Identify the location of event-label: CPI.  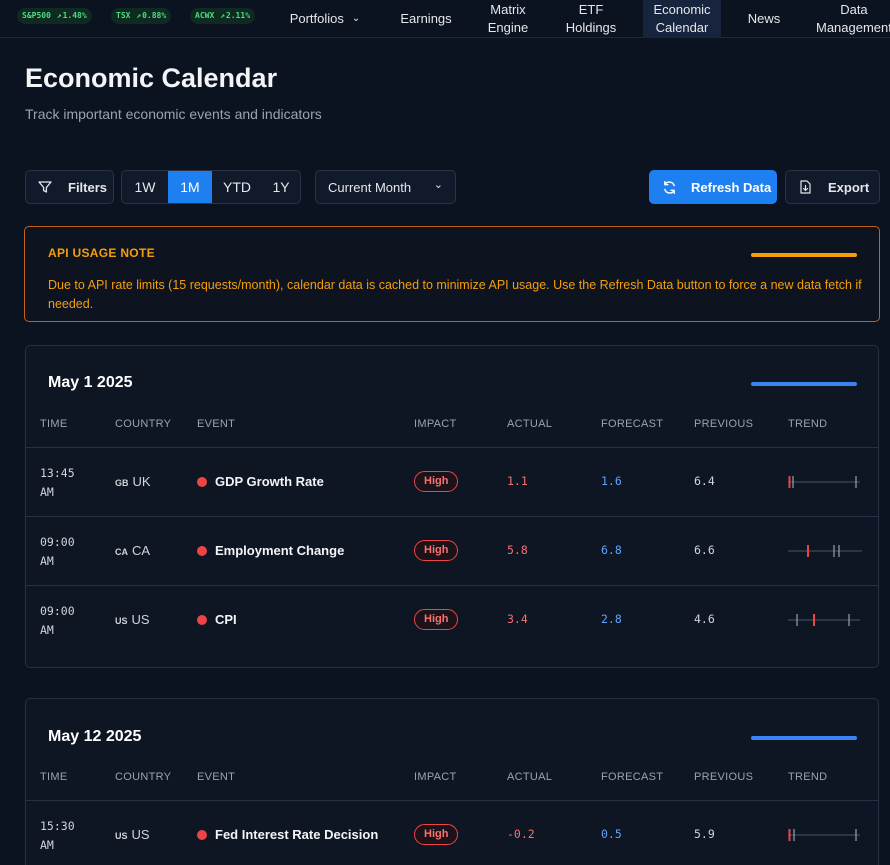
(226, 619).